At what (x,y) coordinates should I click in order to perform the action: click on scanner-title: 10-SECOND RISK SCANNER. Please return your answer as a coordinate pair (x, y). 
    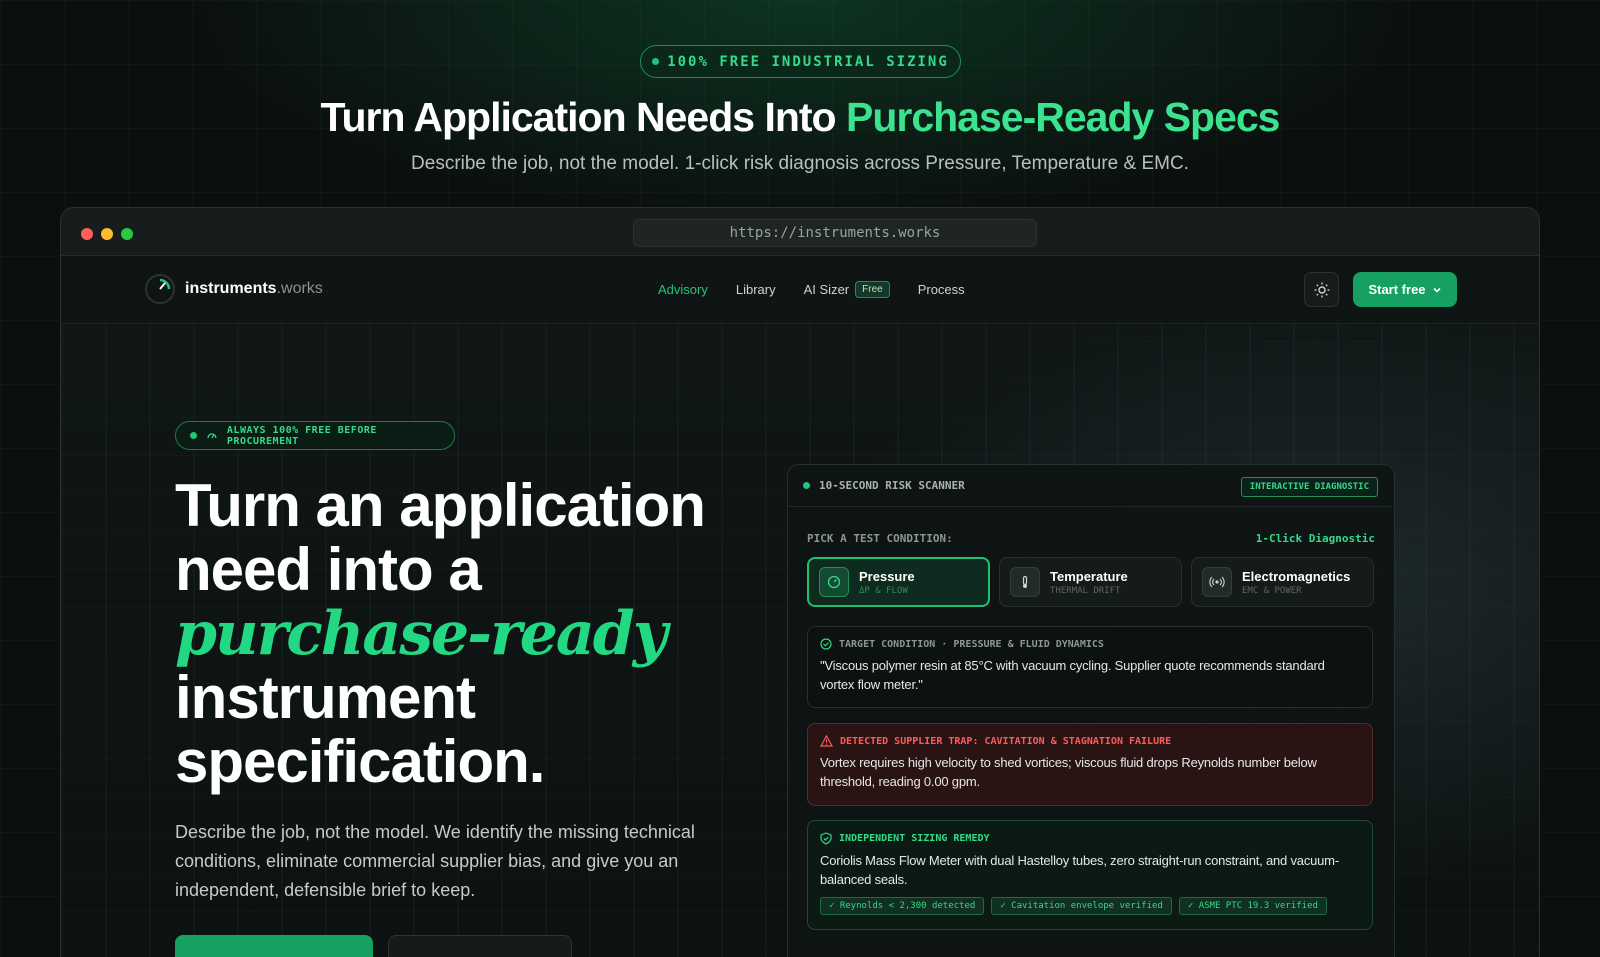
    Looking at the image, I should click on (892, 485).